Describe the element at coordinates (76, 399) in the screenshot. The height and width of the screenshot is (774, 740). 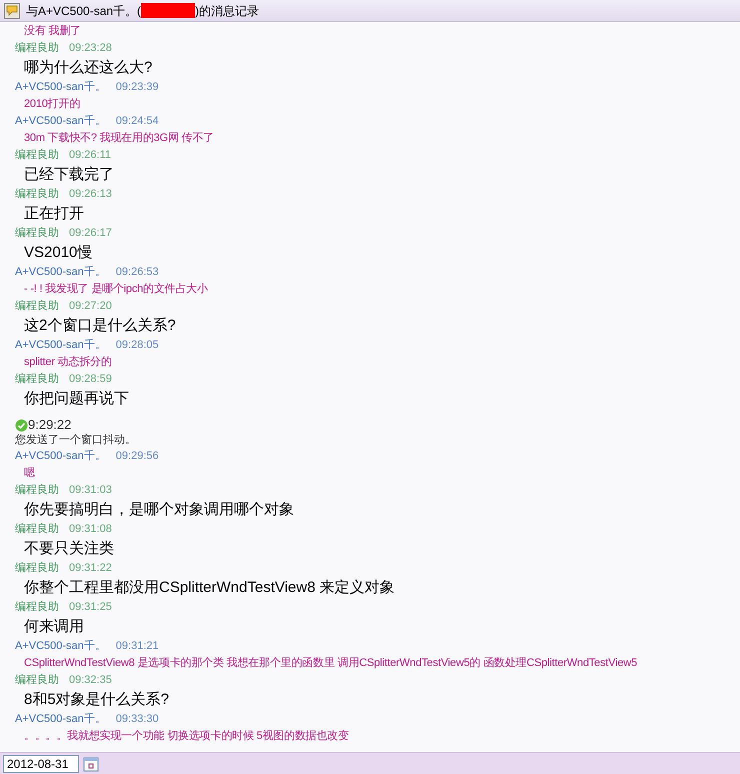
I see `message-text: 你把问题再说下` at that location.